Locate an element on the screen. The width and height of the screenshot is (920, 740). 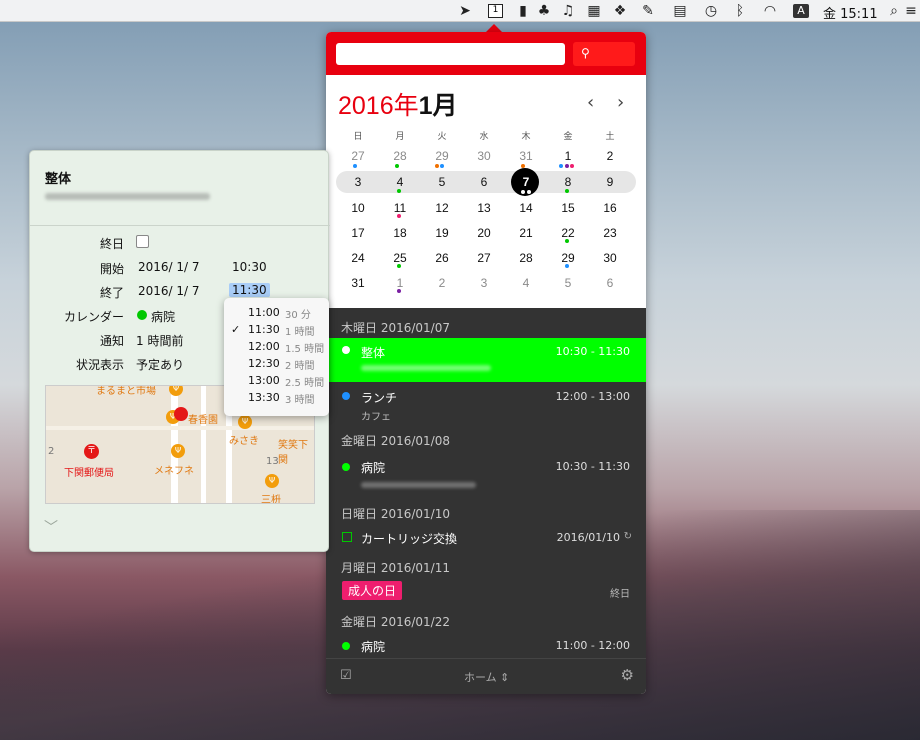
calendar-day: 24 is located at coordinates (358, 258).